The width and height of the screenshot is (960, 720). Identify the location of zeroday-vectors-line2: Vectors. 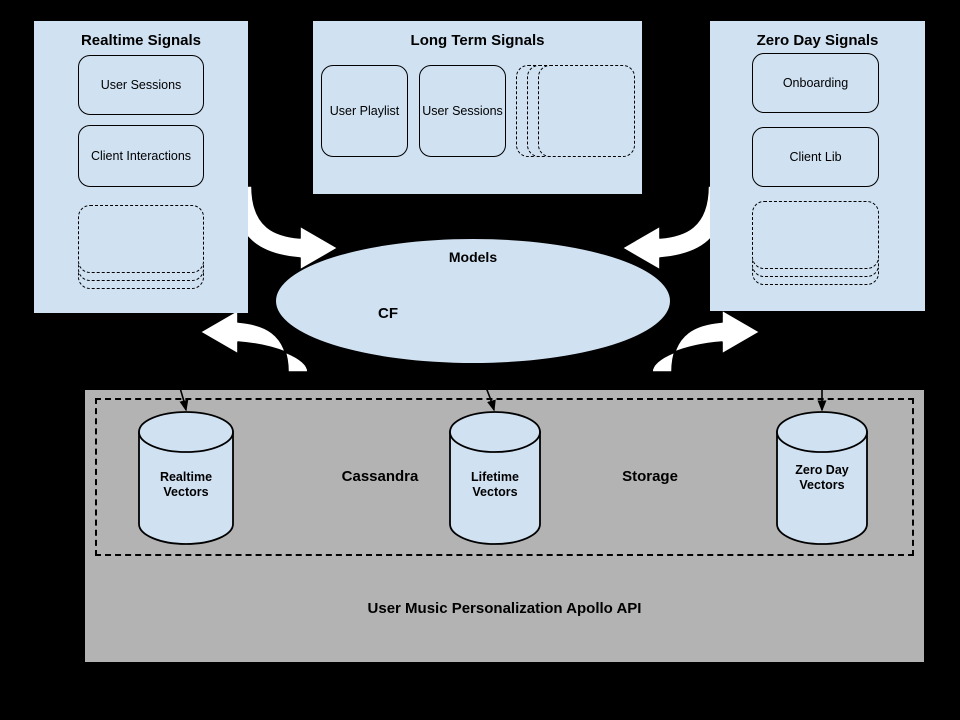
(822, 485).